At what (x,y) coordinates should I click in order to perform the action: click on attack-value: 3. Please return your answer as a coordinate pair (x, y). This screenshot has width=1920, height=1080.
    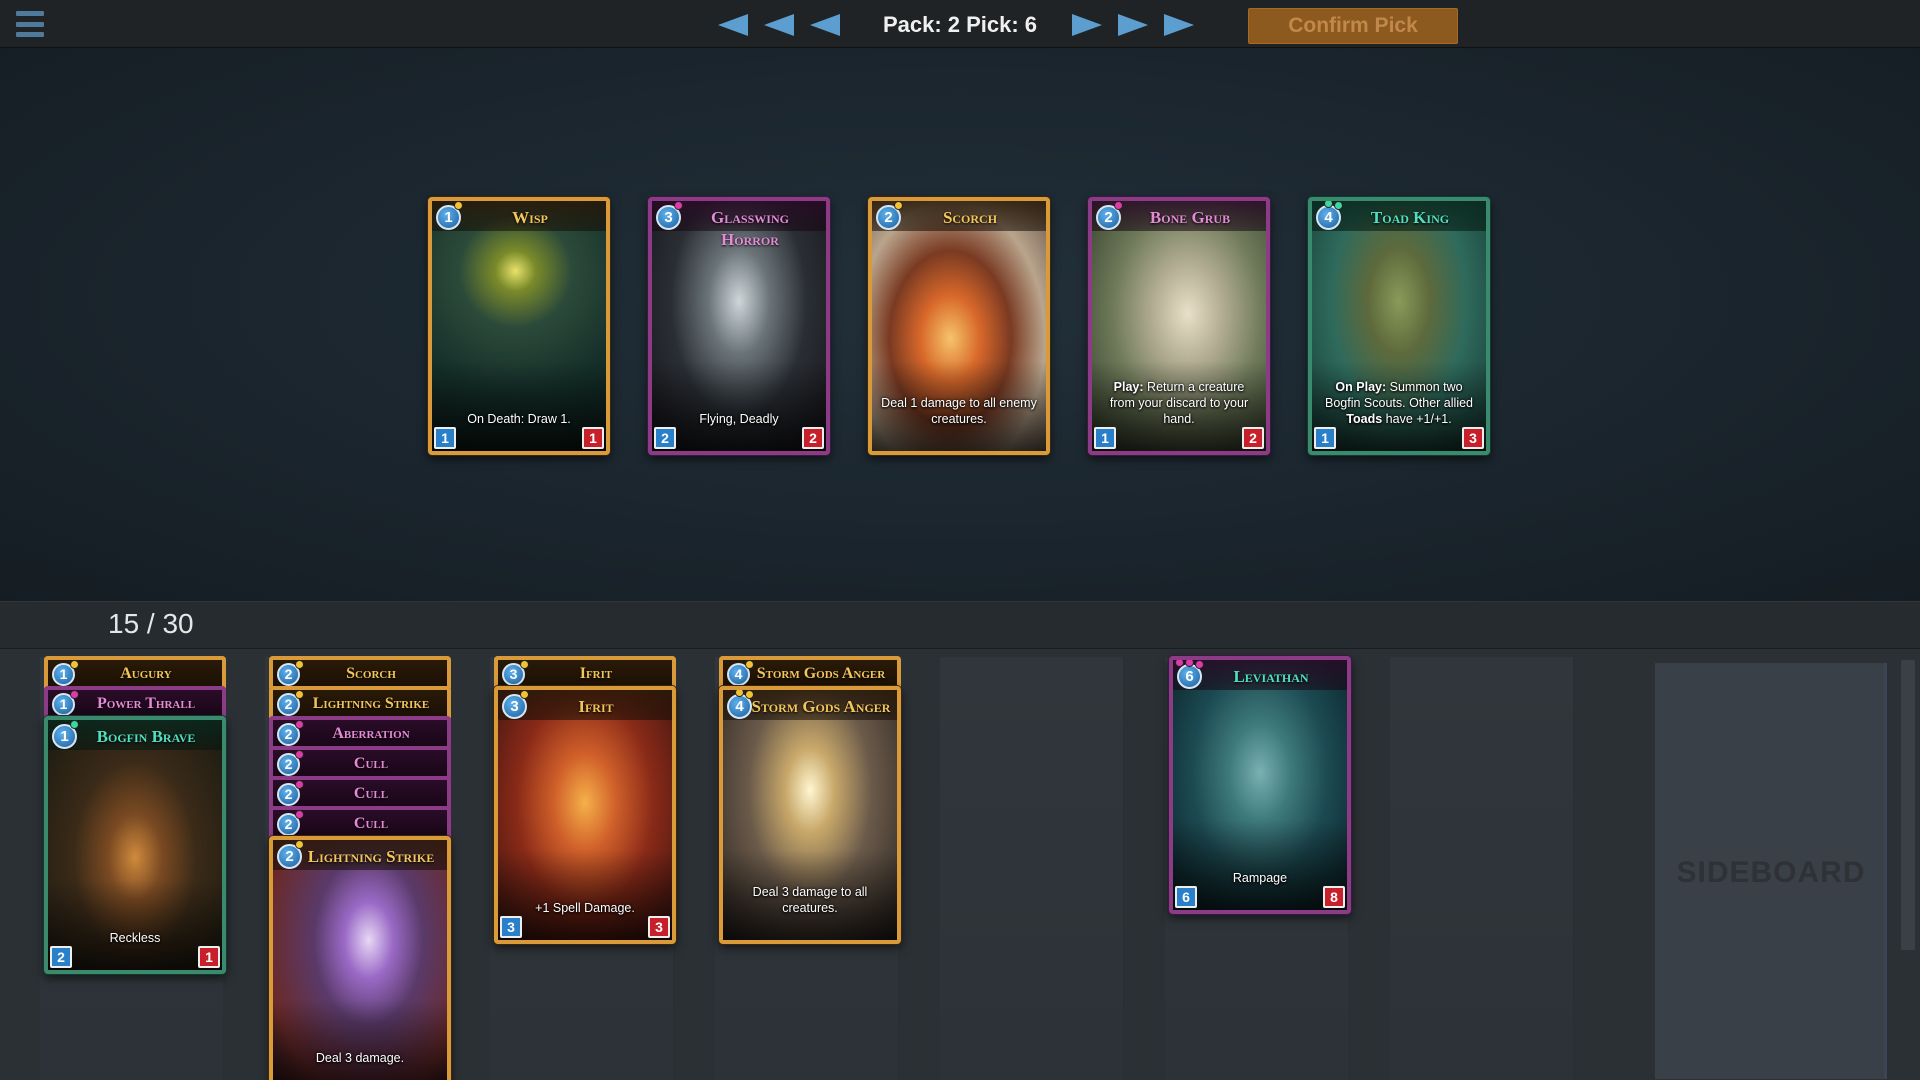
    Looking at the image, I should click on (511, 927).